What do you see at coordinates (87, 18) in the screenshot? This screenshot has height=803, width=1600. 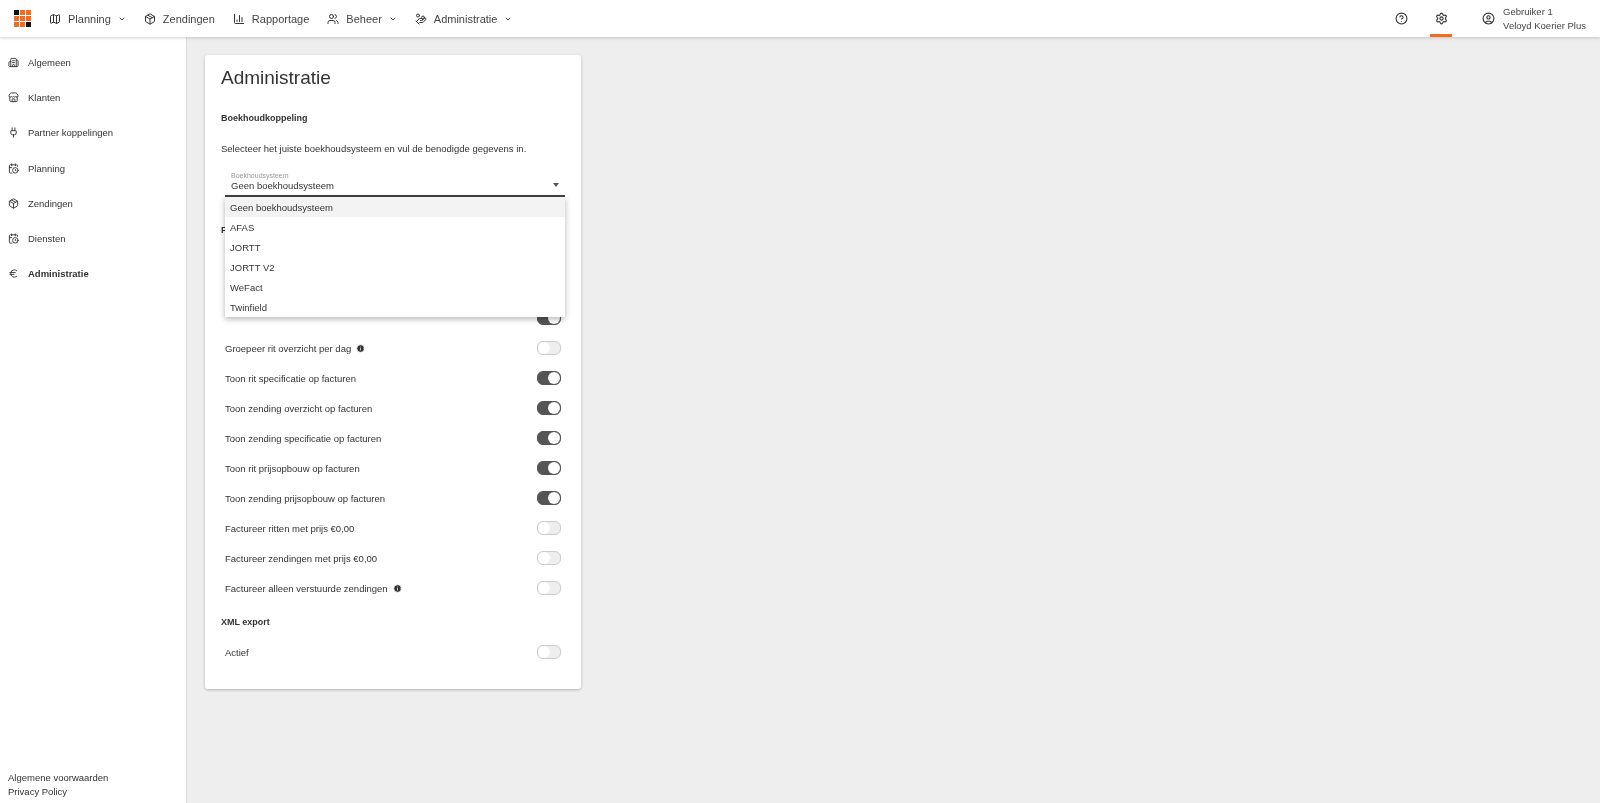 I see `nav-menu-item: Planning` at bounding box center [87, 18].